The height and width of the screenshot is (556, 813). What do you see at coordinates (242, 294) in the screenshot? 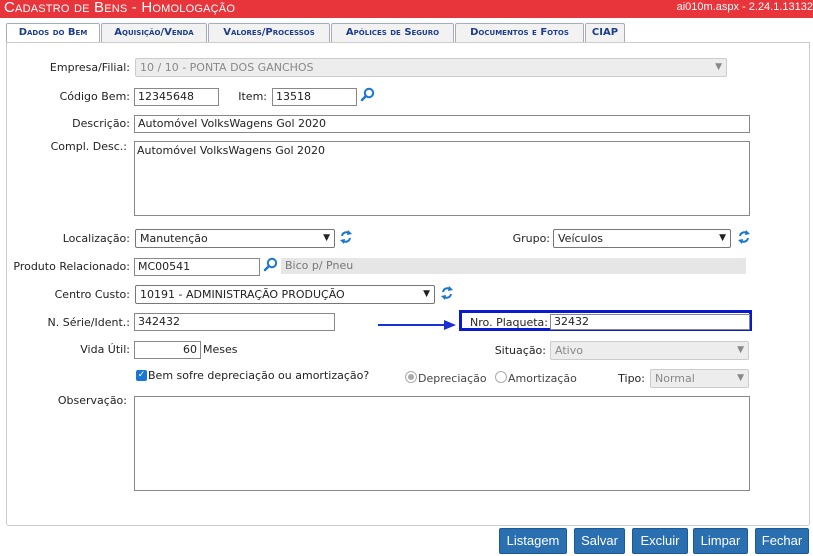
I see `centro-value: 10191 - ADMINISTRAÇÃO PRODUÇÃO` at bounding box center [242, 294].